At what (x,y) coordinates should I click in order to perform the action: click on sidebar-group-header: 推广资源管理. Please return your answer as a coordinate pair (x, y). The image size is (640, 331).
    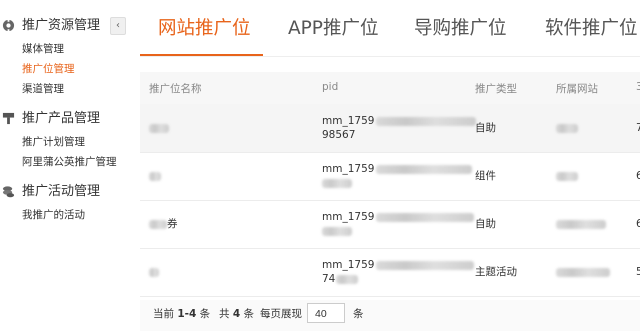
    Looking at the image, I should click on (63, 26).